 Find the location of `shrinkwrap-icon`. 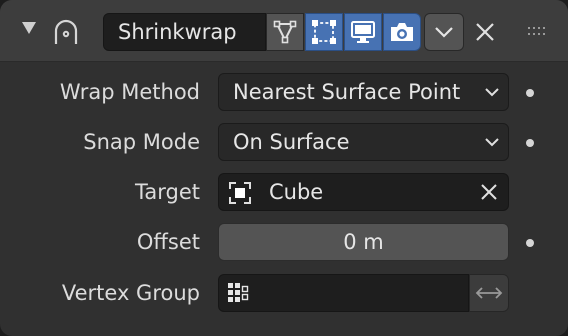

shrinkwrap-icon is located at coordinates (66, 31).